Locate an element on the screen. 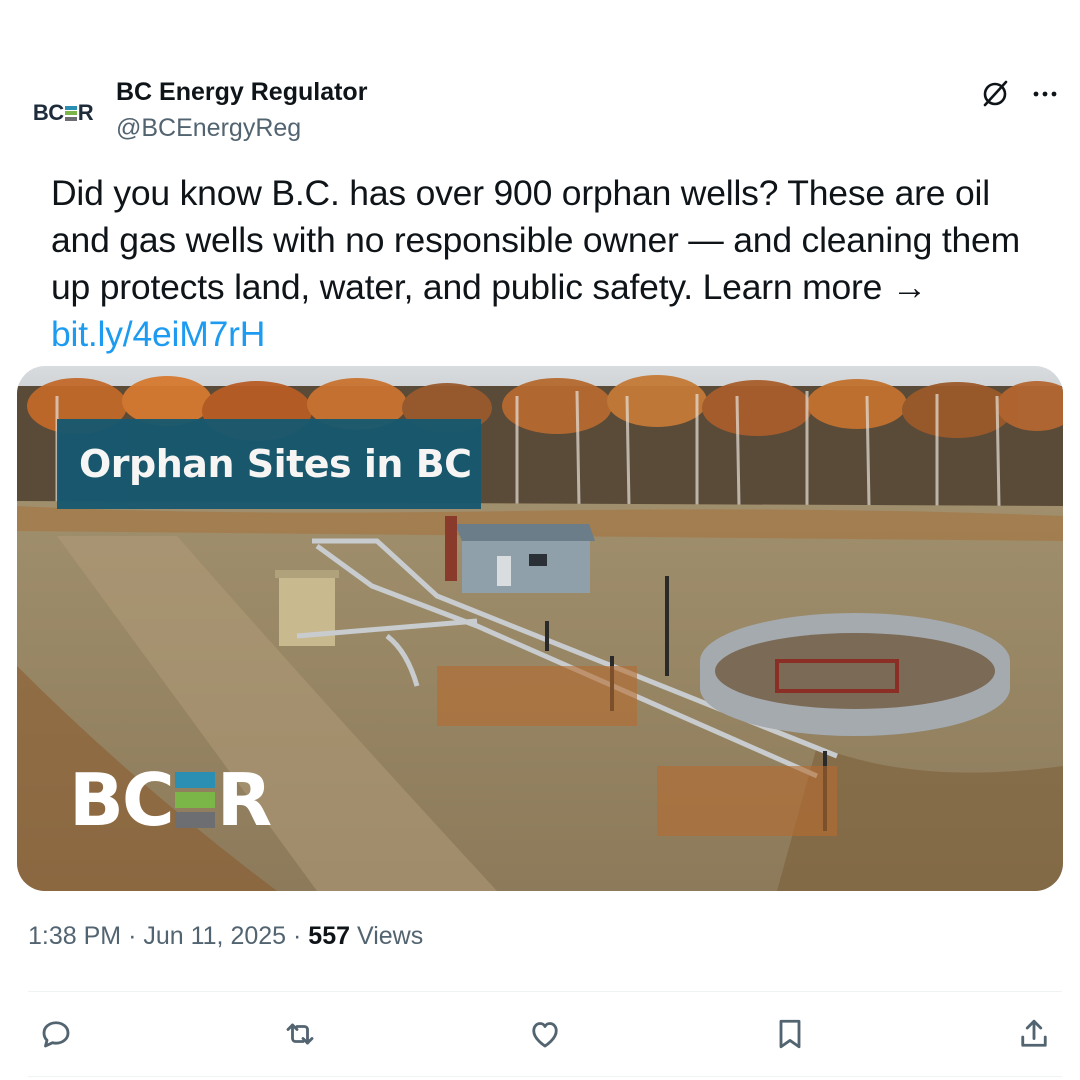 The height and width of the screenshot is (1080, 1080). avatar: BC R is located at coordinates (63, 113).